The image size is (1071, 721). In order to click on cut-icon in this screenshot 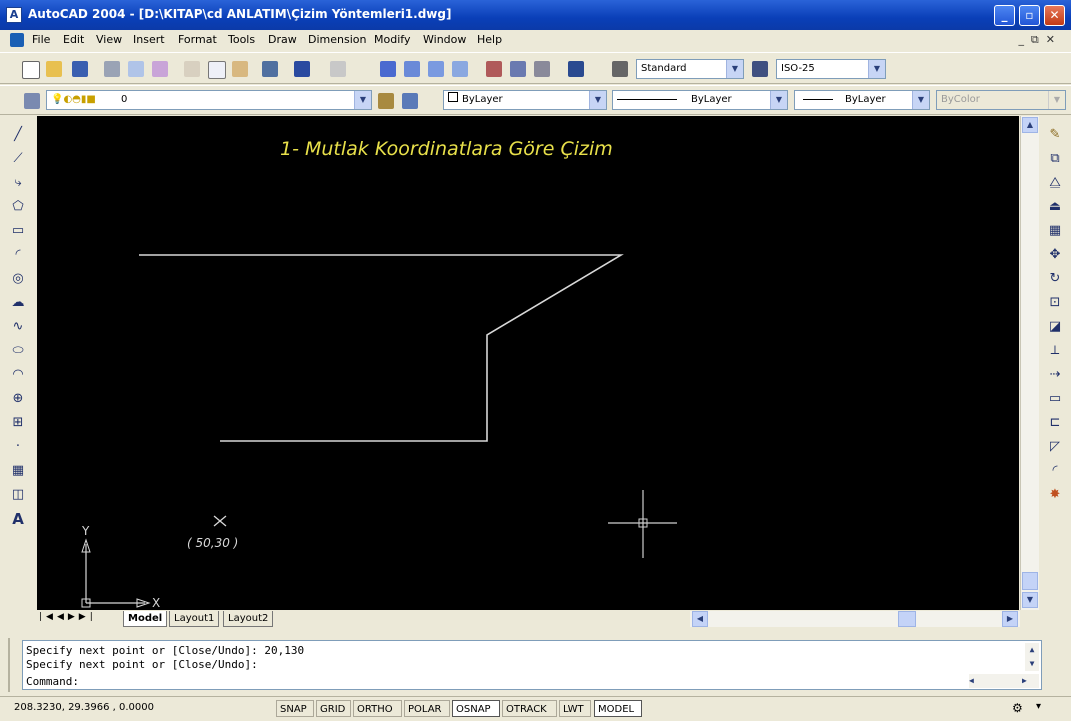, I will do `click(192, 69)`.